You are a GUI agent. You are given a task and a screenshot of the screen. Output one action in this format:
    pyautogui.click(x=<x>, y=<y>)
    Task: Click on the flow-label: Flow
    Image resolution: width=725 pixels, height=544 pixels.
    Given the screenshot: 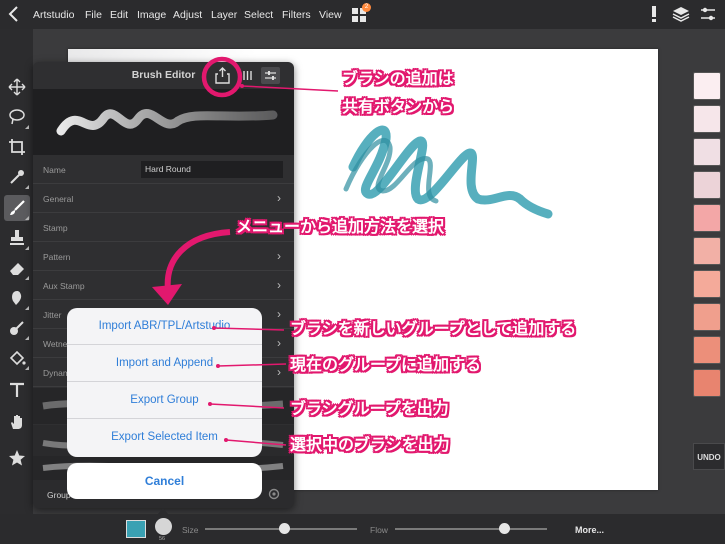 What is the action you would take?
    pyautogui.click(x=379, y=530)
    